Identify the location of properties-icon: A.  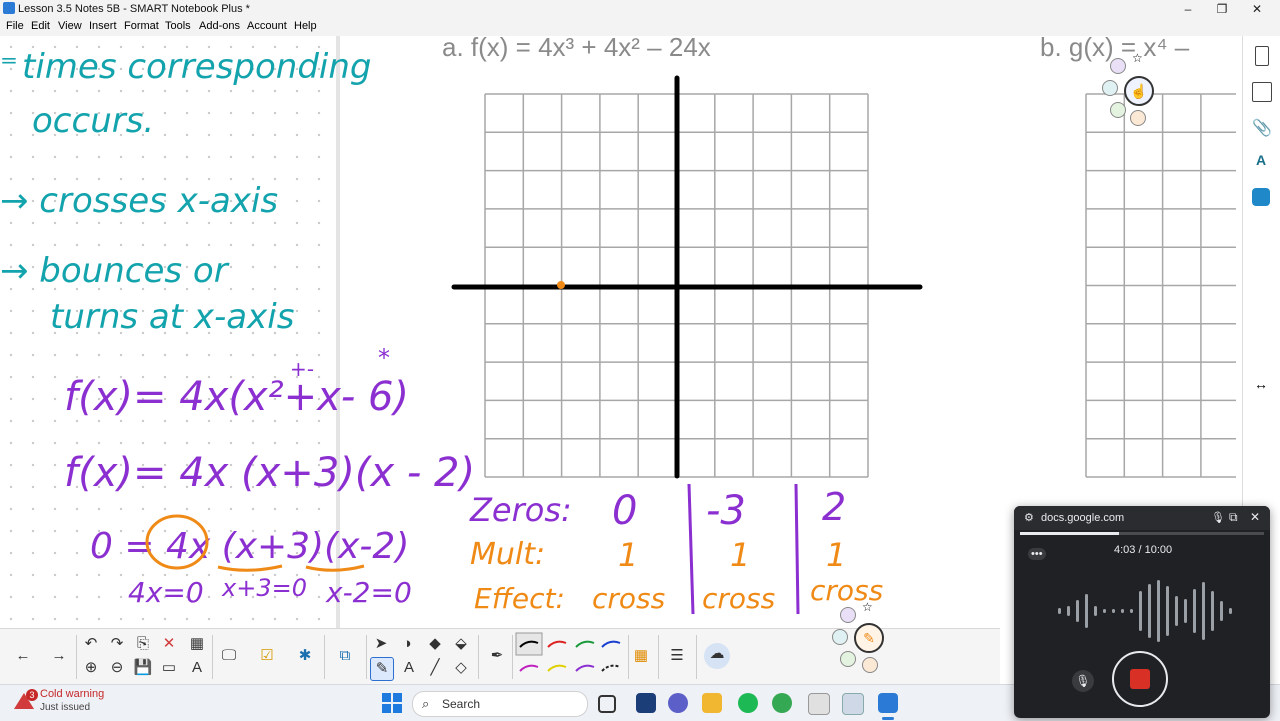
(1261, 161).